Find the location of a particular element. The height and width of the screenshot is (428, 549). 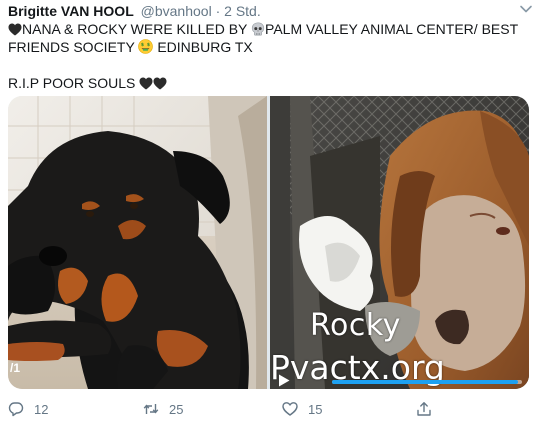

share-button is located at coordinates (429, 409).